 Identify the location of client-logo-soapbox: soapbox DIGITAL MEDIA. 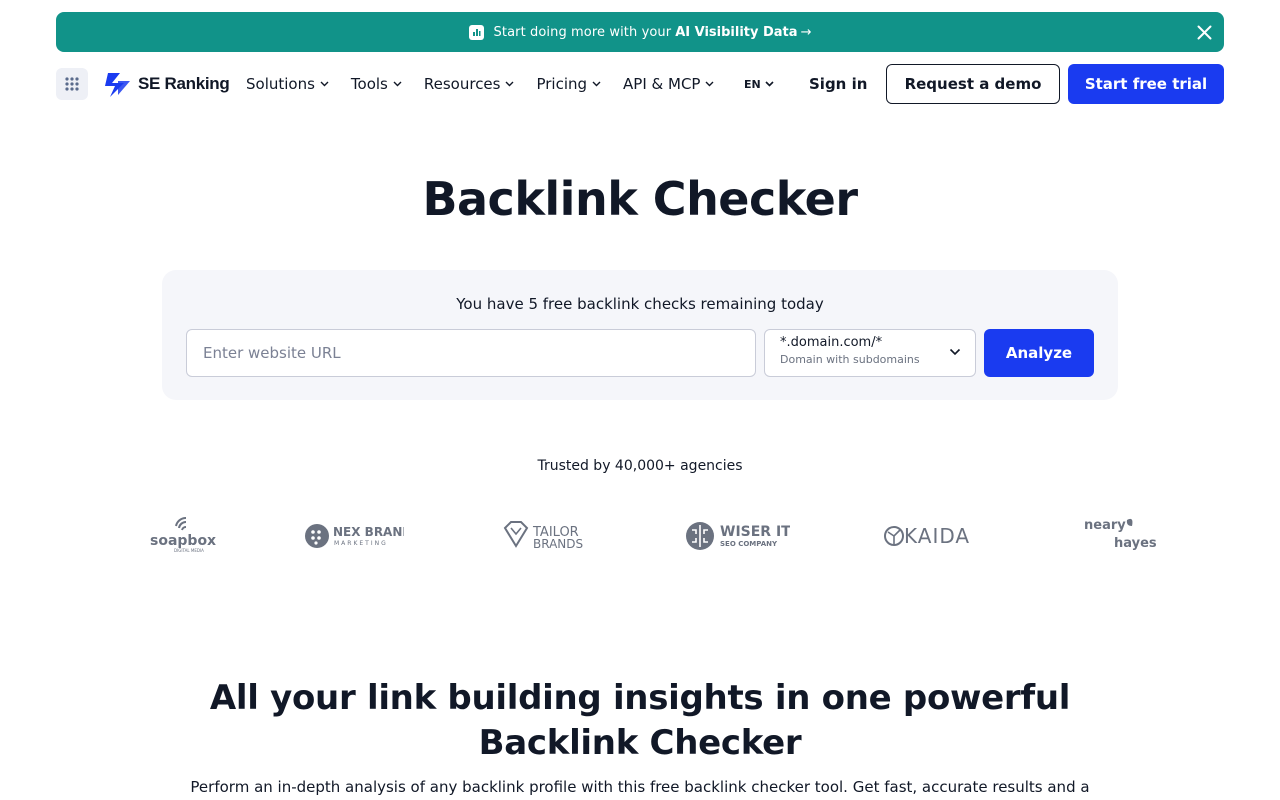
(183, 534).